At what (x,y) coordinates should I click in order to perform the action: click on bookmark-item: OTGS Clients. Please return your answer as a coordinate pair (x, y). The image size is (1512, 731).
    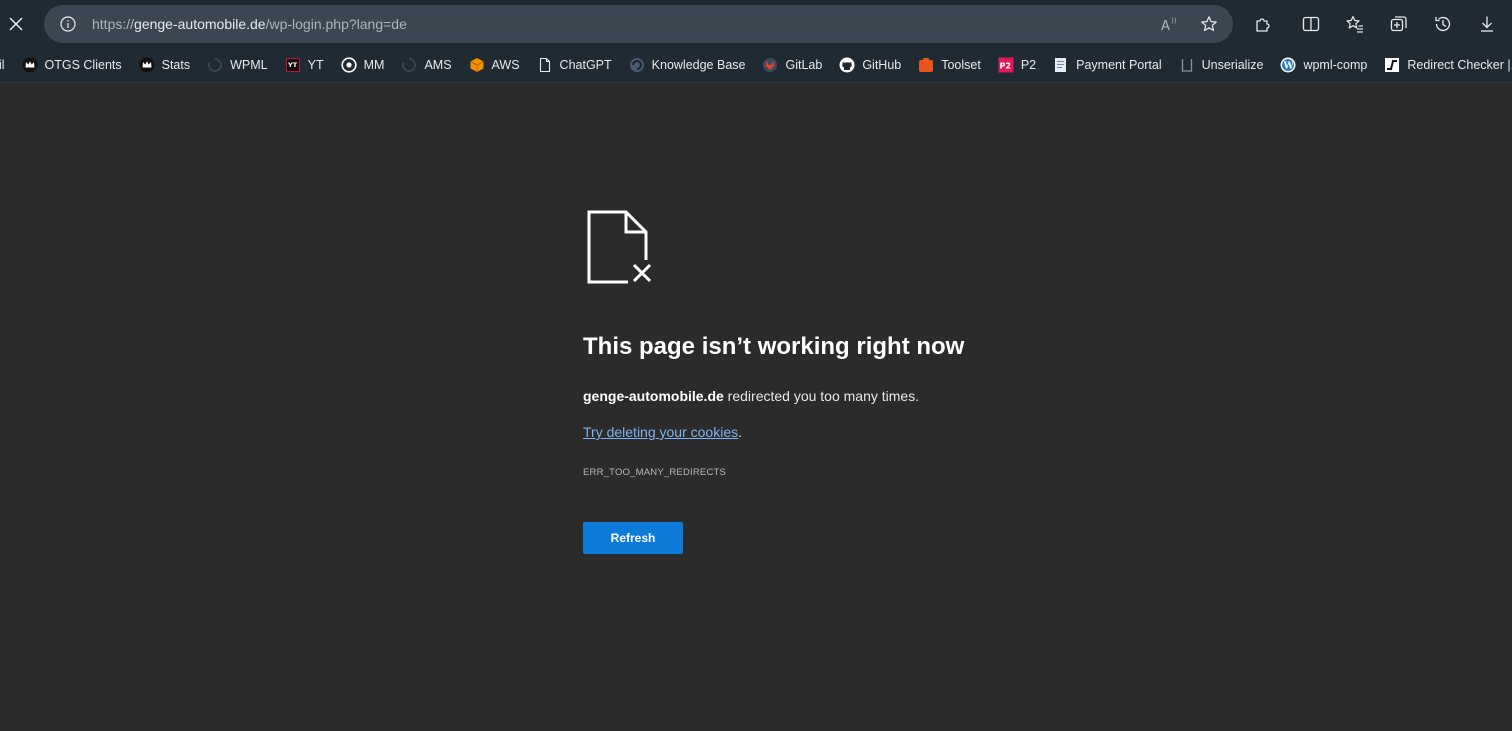
    Looking at the image, I should click on (72, 65).